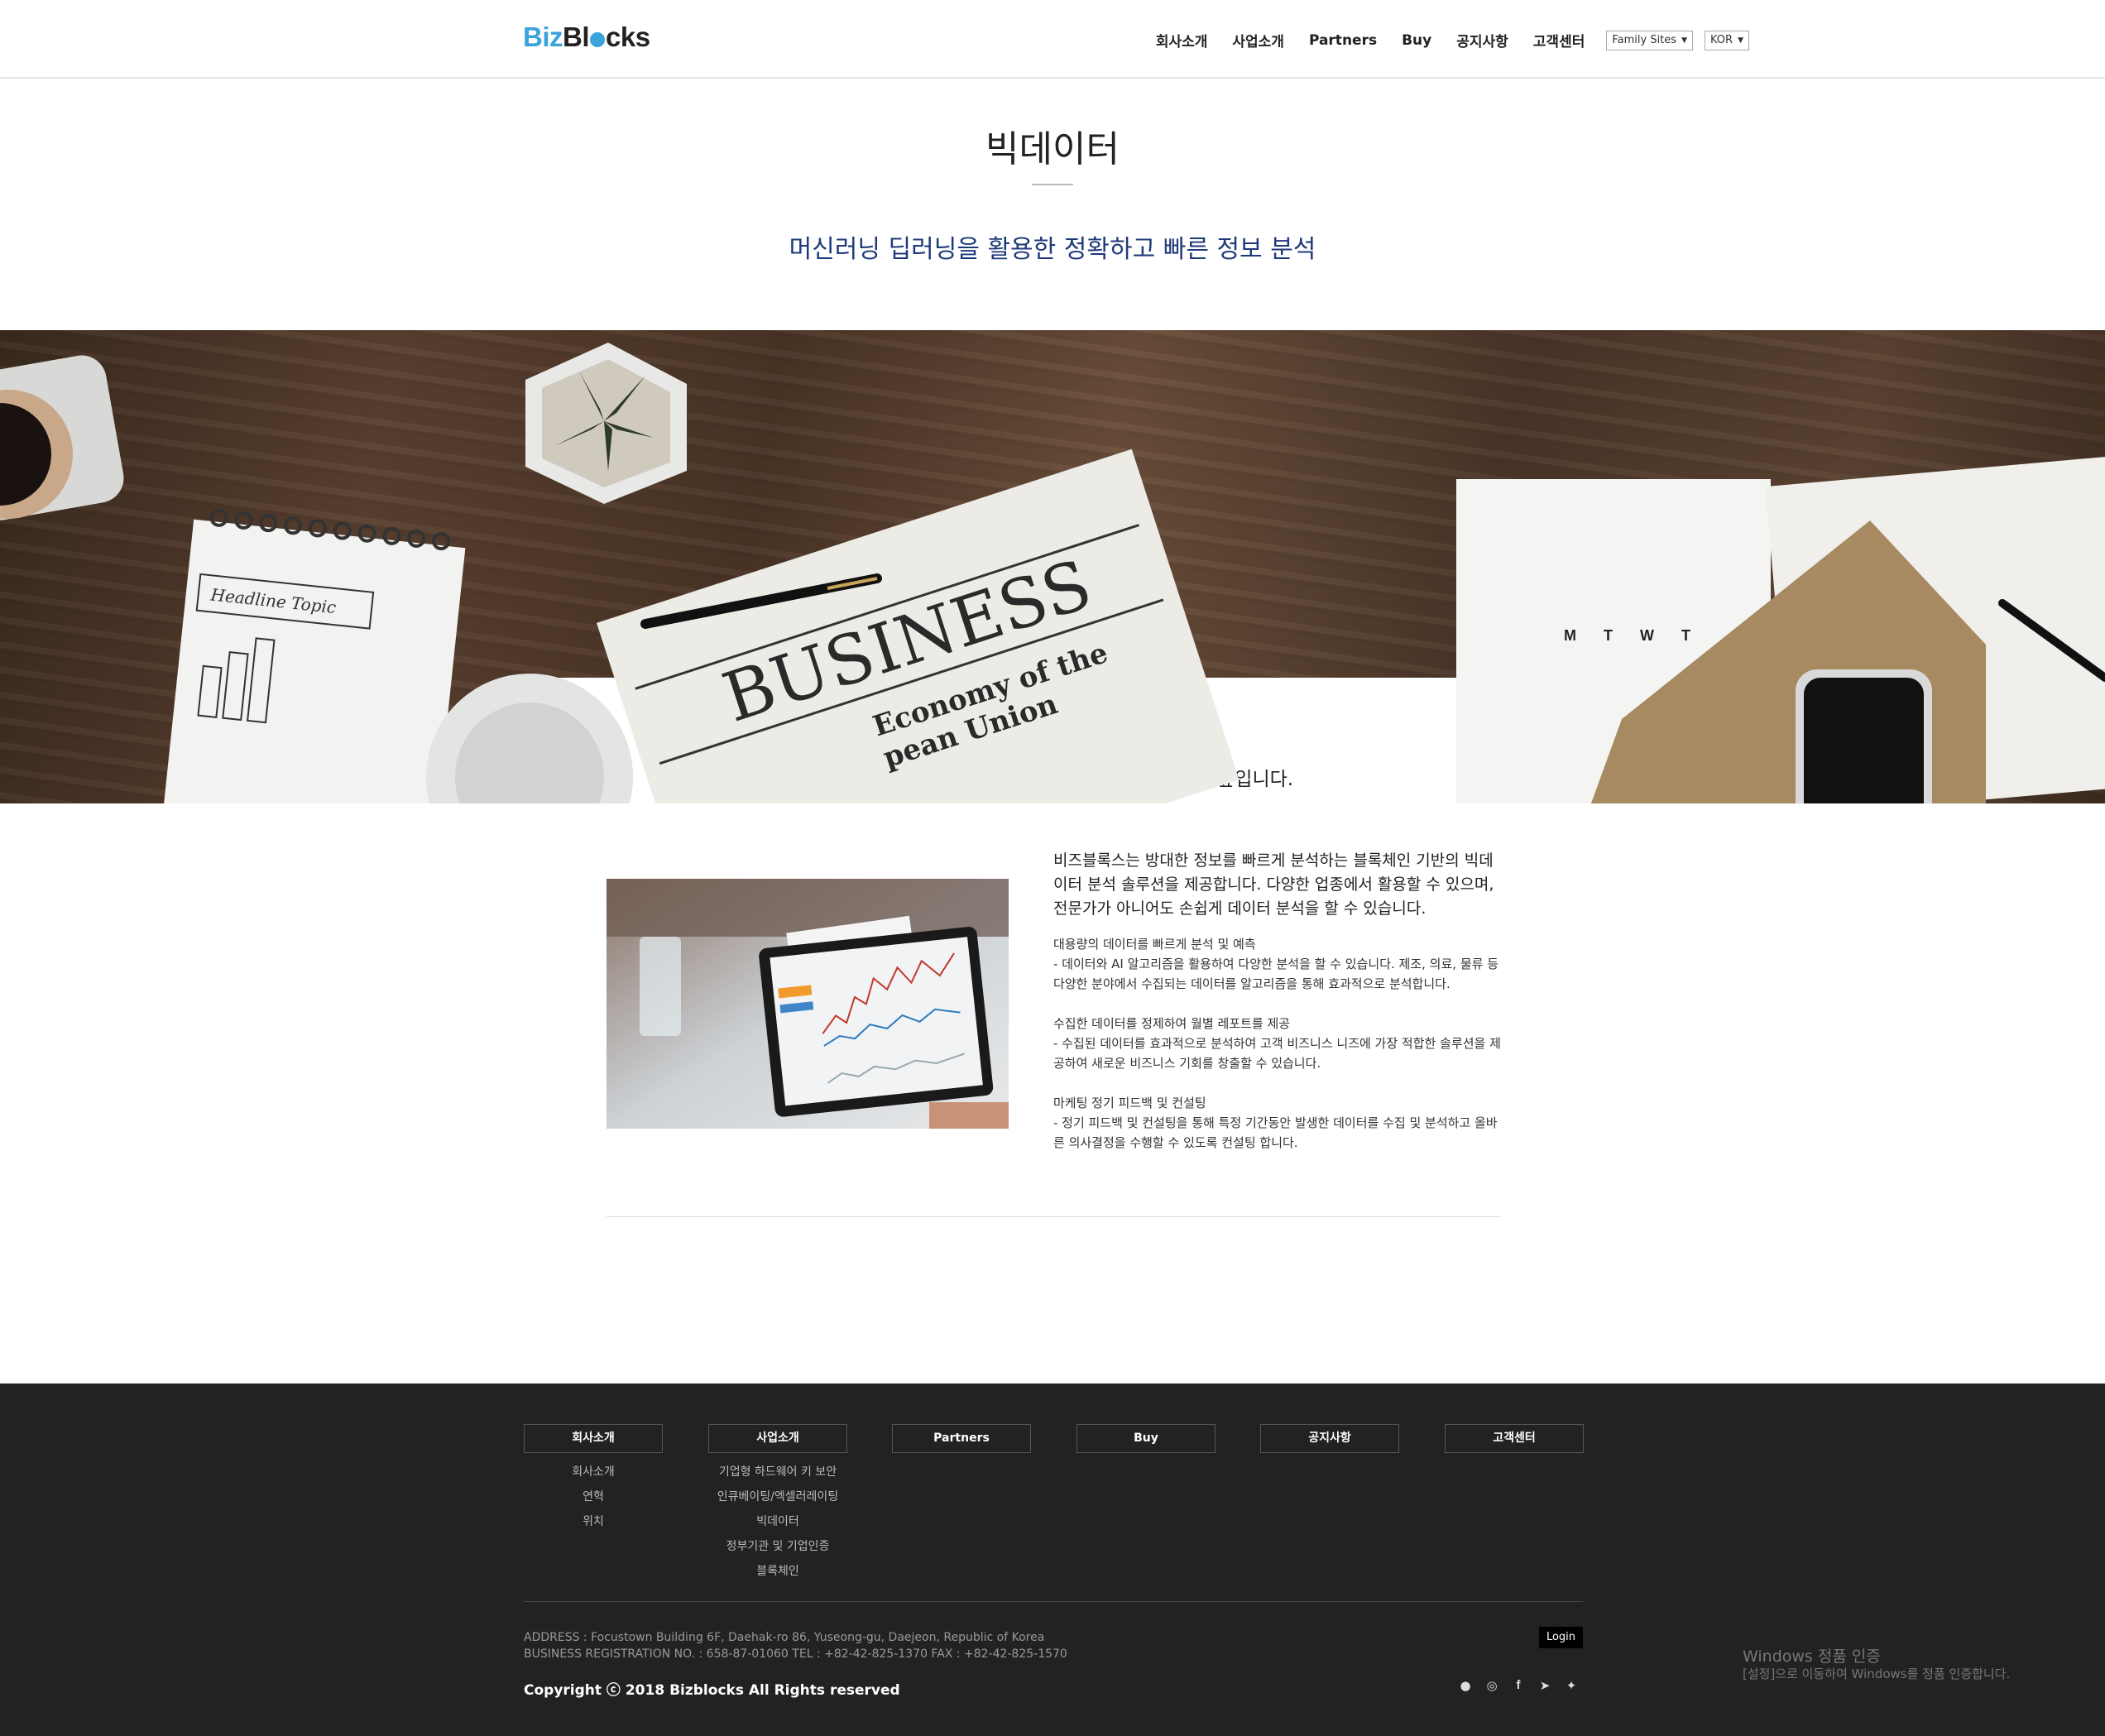  What do you see at coordinates (1466, 1685) in the screenshot?
I see `chat-icon: ●` at bounding box center [1466, 1685].